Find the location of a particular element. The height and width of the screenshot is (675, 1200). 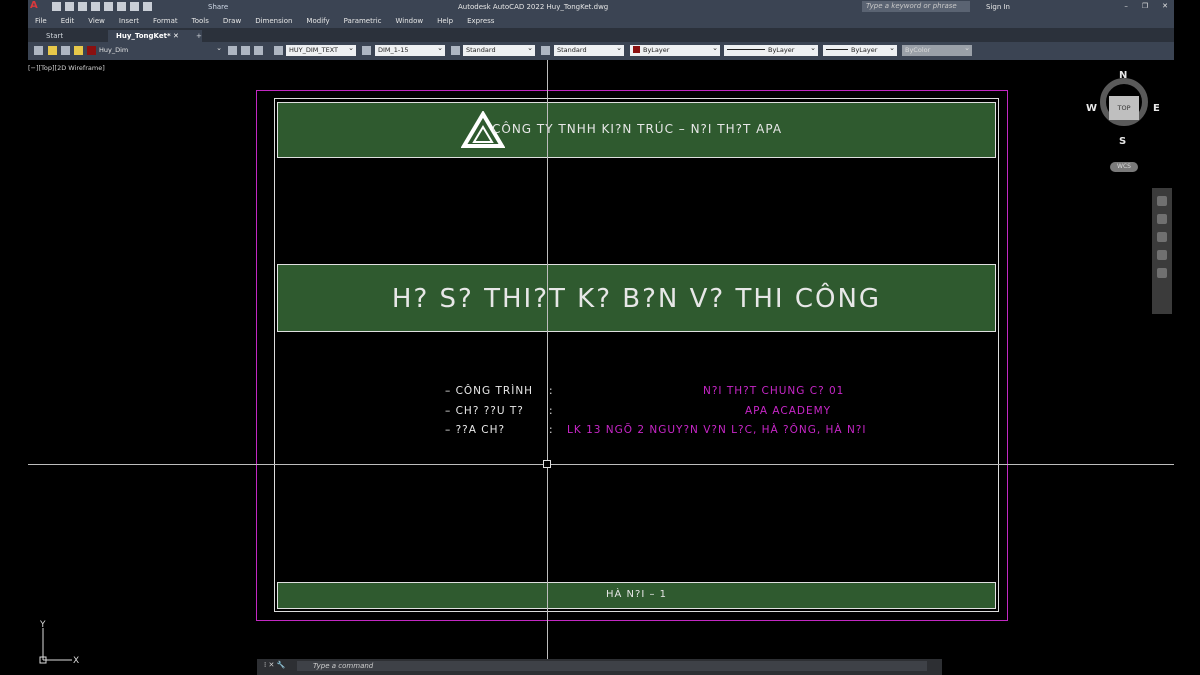

linetype-dropdown: ByLayer is located at coordinates (771, 49).